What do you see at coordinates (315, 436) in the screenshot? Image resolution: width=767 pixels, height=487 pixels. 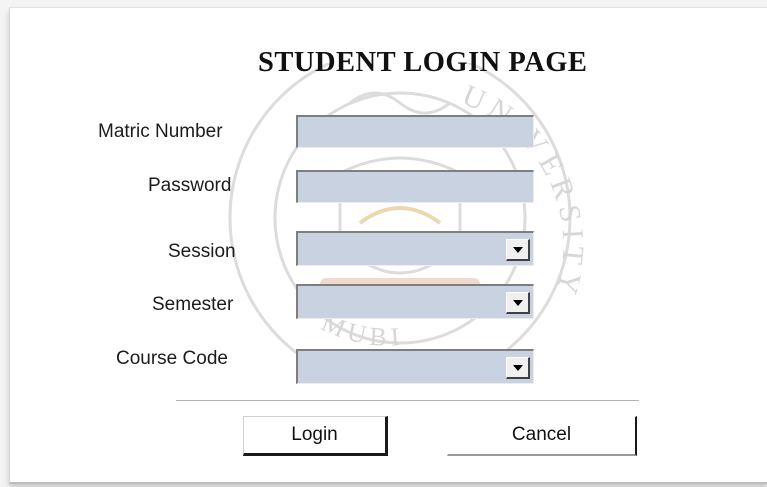 I see `login-button: Login` at bounding box center [315, 436].